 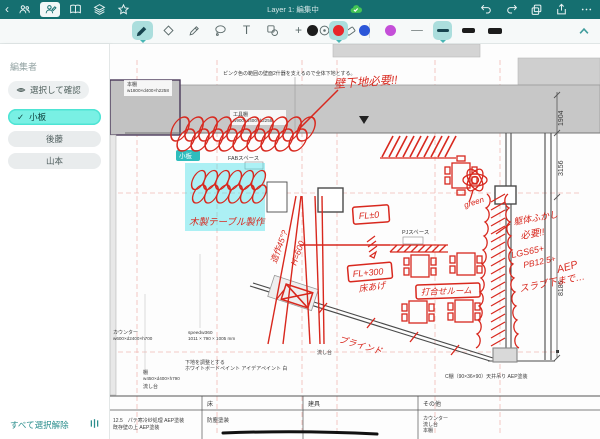 I want to click on dim-1904: 1904, so click(x=561, y=118).